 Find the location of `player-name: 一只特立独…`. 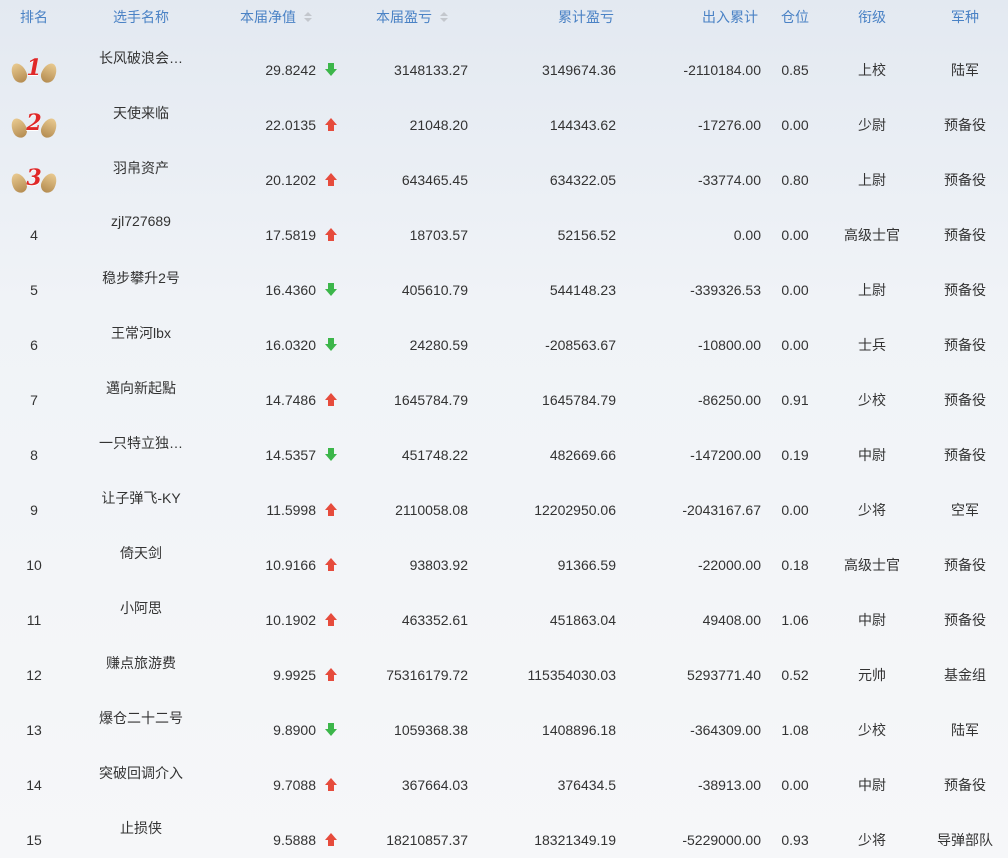

player-name: 一只特立独… is located at coordinates (141, 449).